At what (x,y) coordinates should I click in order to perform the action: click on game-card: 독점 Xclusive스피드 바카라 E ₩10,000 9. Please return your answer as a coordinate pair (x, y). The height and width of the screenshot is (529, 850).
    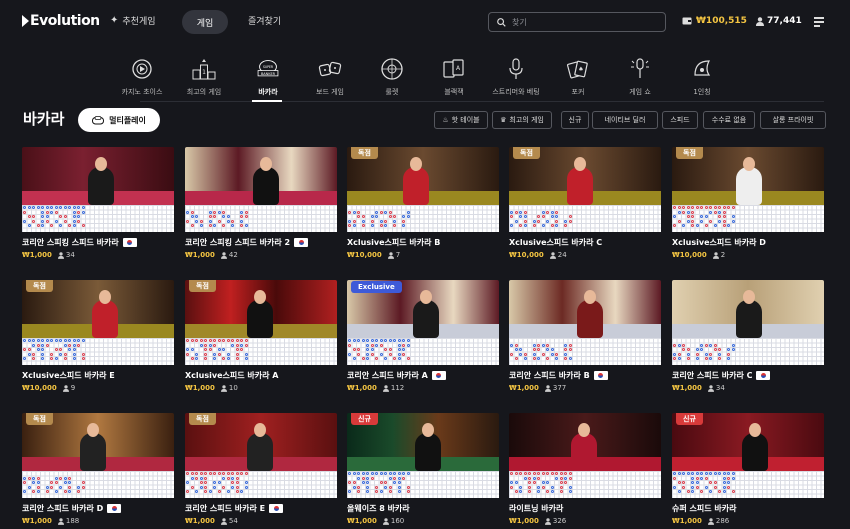
    Looking at the image, I should click on (98, 336).